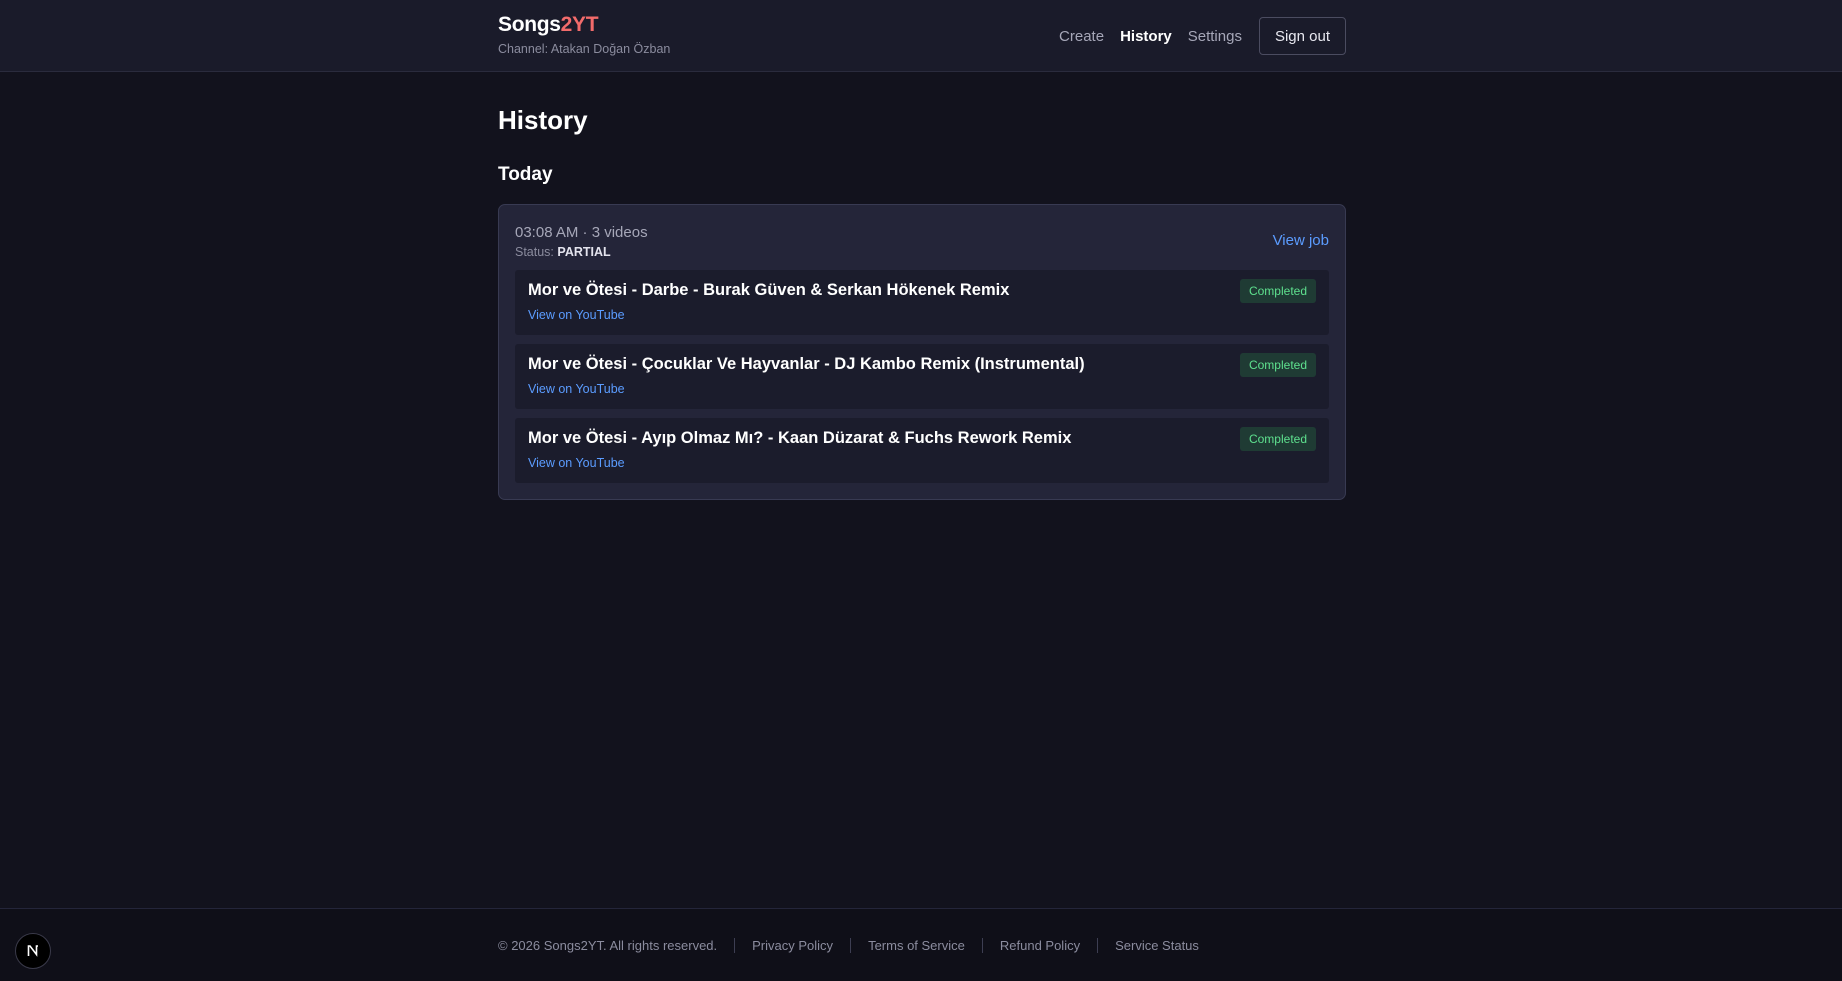 The height and width of the screenshot is (981, 1842). I want to click on brand: Songs2YT Channel: Atakan Doğan Özban, so click(584, 34).